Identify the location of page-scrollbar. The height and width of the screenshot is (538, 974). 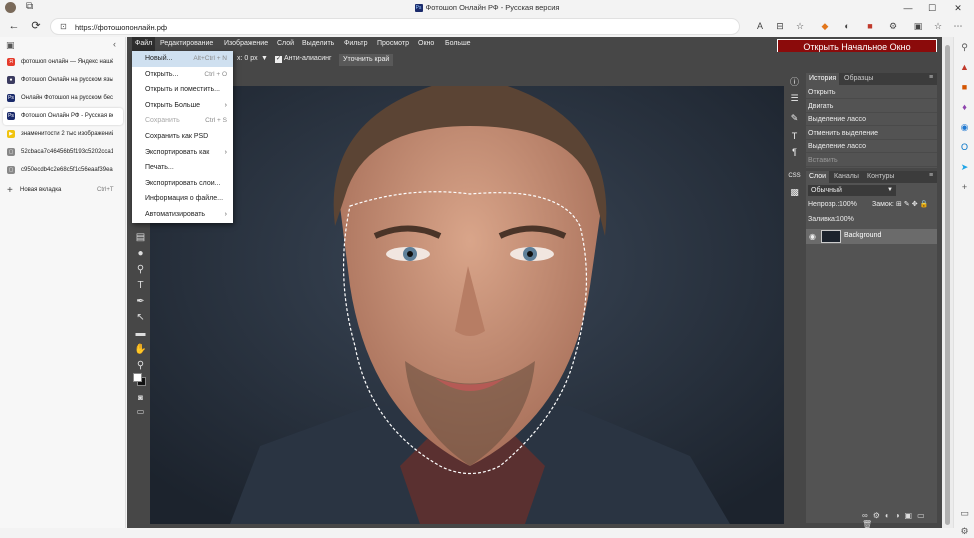
(947, 282).